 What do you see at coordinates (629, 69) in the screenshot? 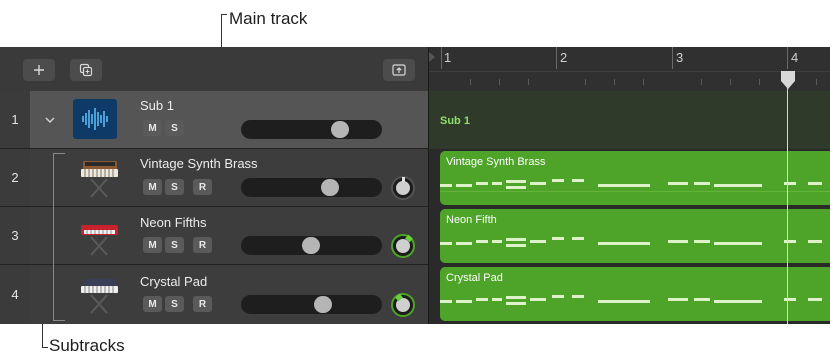
I see `timeline-ruler: 1 2 3 4` at bounding box center [629, 69].